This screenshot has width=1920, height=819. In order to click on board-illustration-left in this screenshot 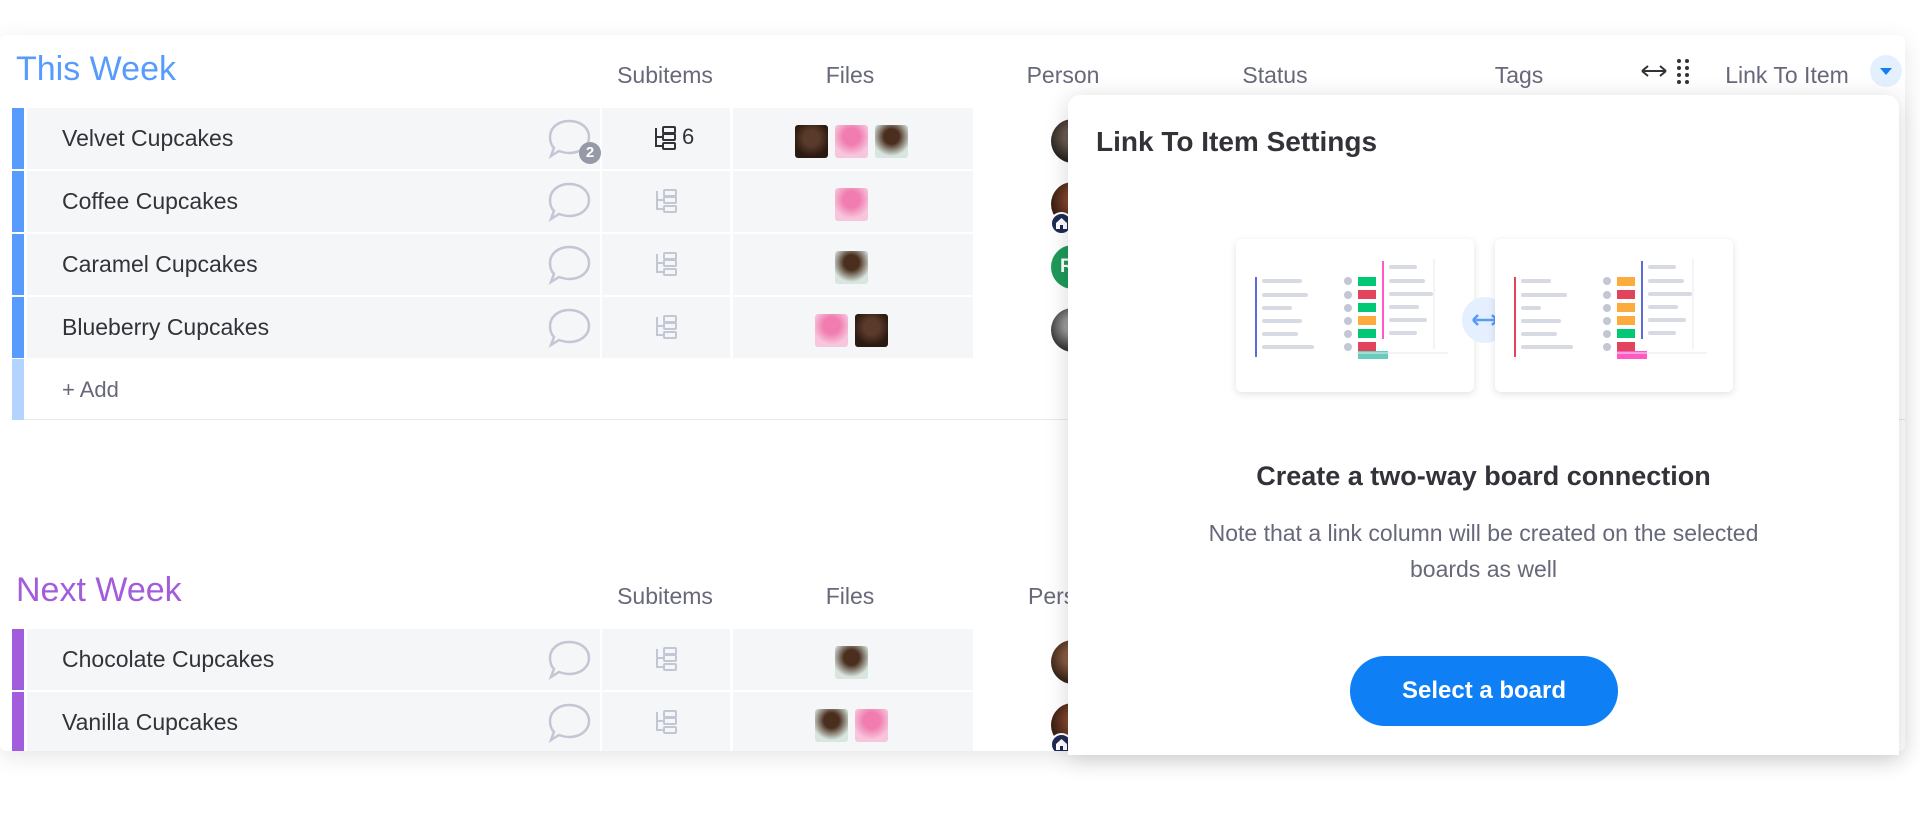, I will do `click(1355, 315)`.